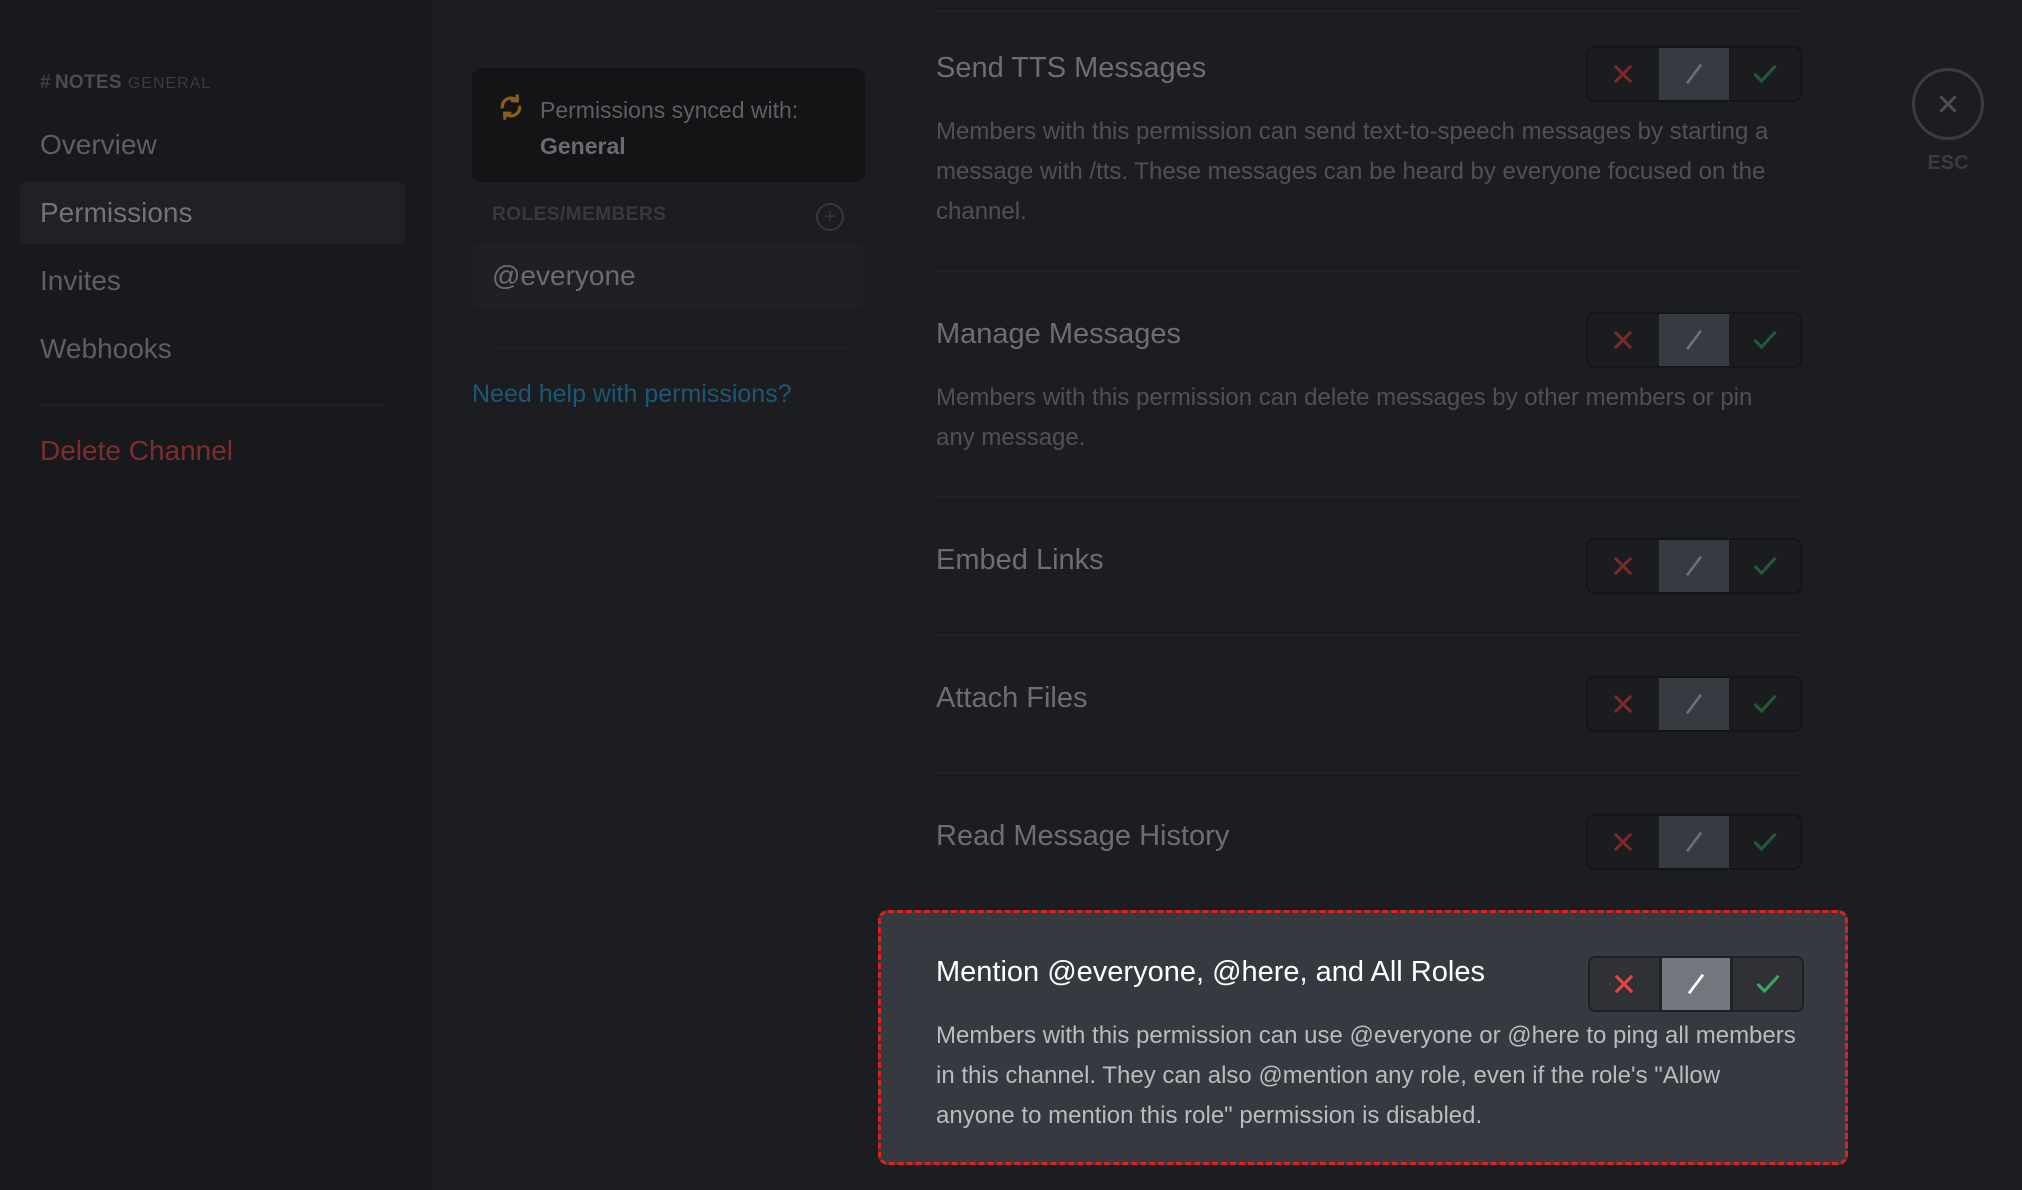  I want to click on permission-title: Attach Files, so click(1012, 698).